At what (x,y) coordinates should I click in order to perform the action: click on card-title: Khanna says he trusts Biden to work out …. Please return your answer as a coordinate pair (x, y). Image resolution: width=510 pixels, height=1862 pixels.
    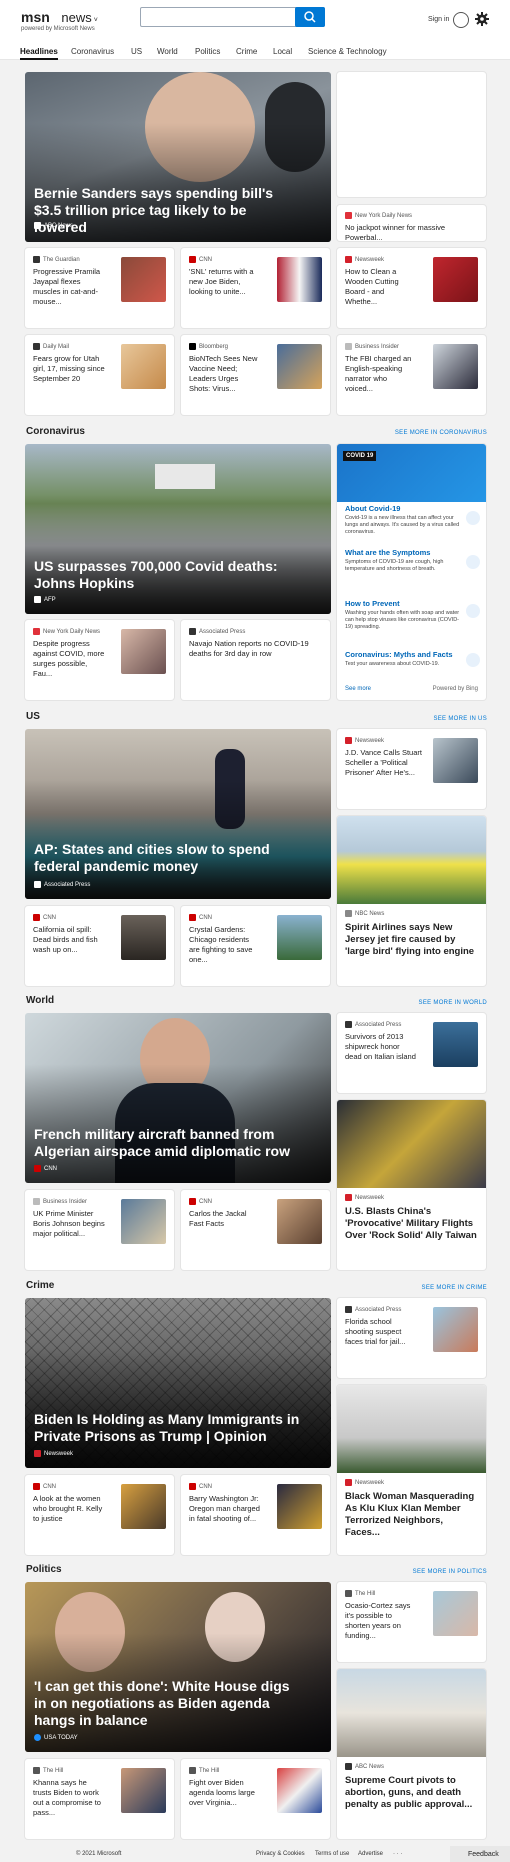
    Looking at the image, I should click on (69, 1798).